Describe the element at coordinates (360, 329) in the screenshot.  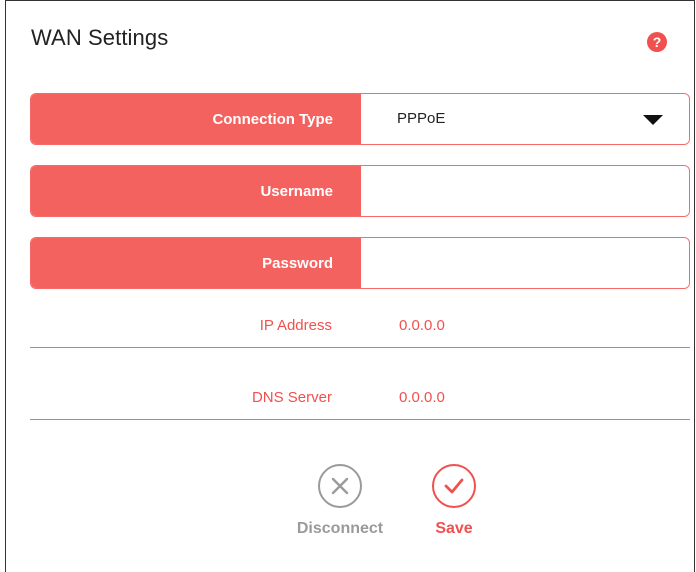
I see `ip-address-row: IP Address 0.0.0.0` at that location.